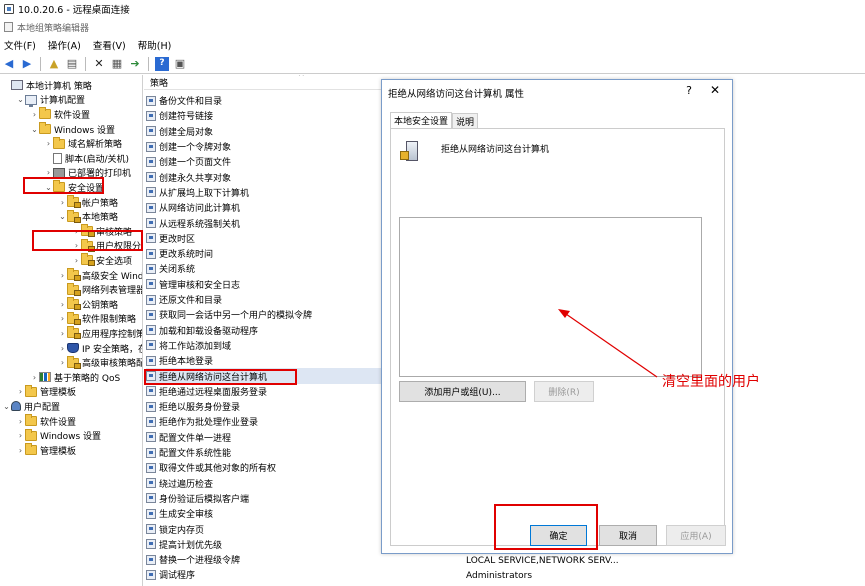 This screenshot has width=865, height=586. I want to click on annotation-arrow, so click(608, 343).